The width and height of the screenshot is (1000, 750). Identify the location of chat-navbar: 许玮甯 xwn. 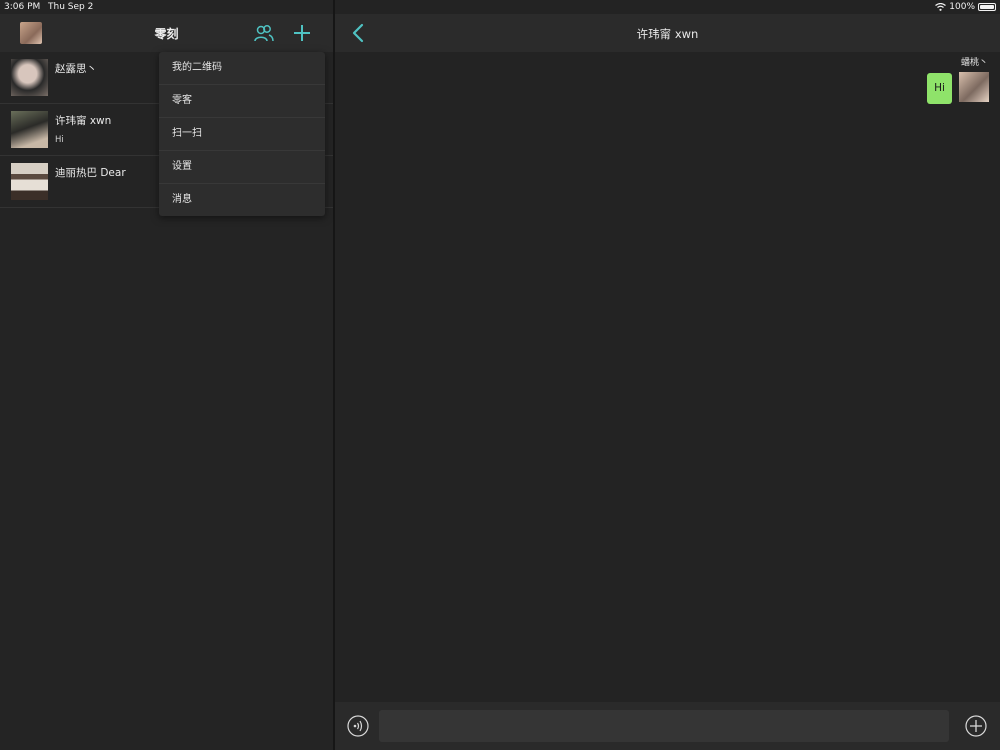
(667, 33).